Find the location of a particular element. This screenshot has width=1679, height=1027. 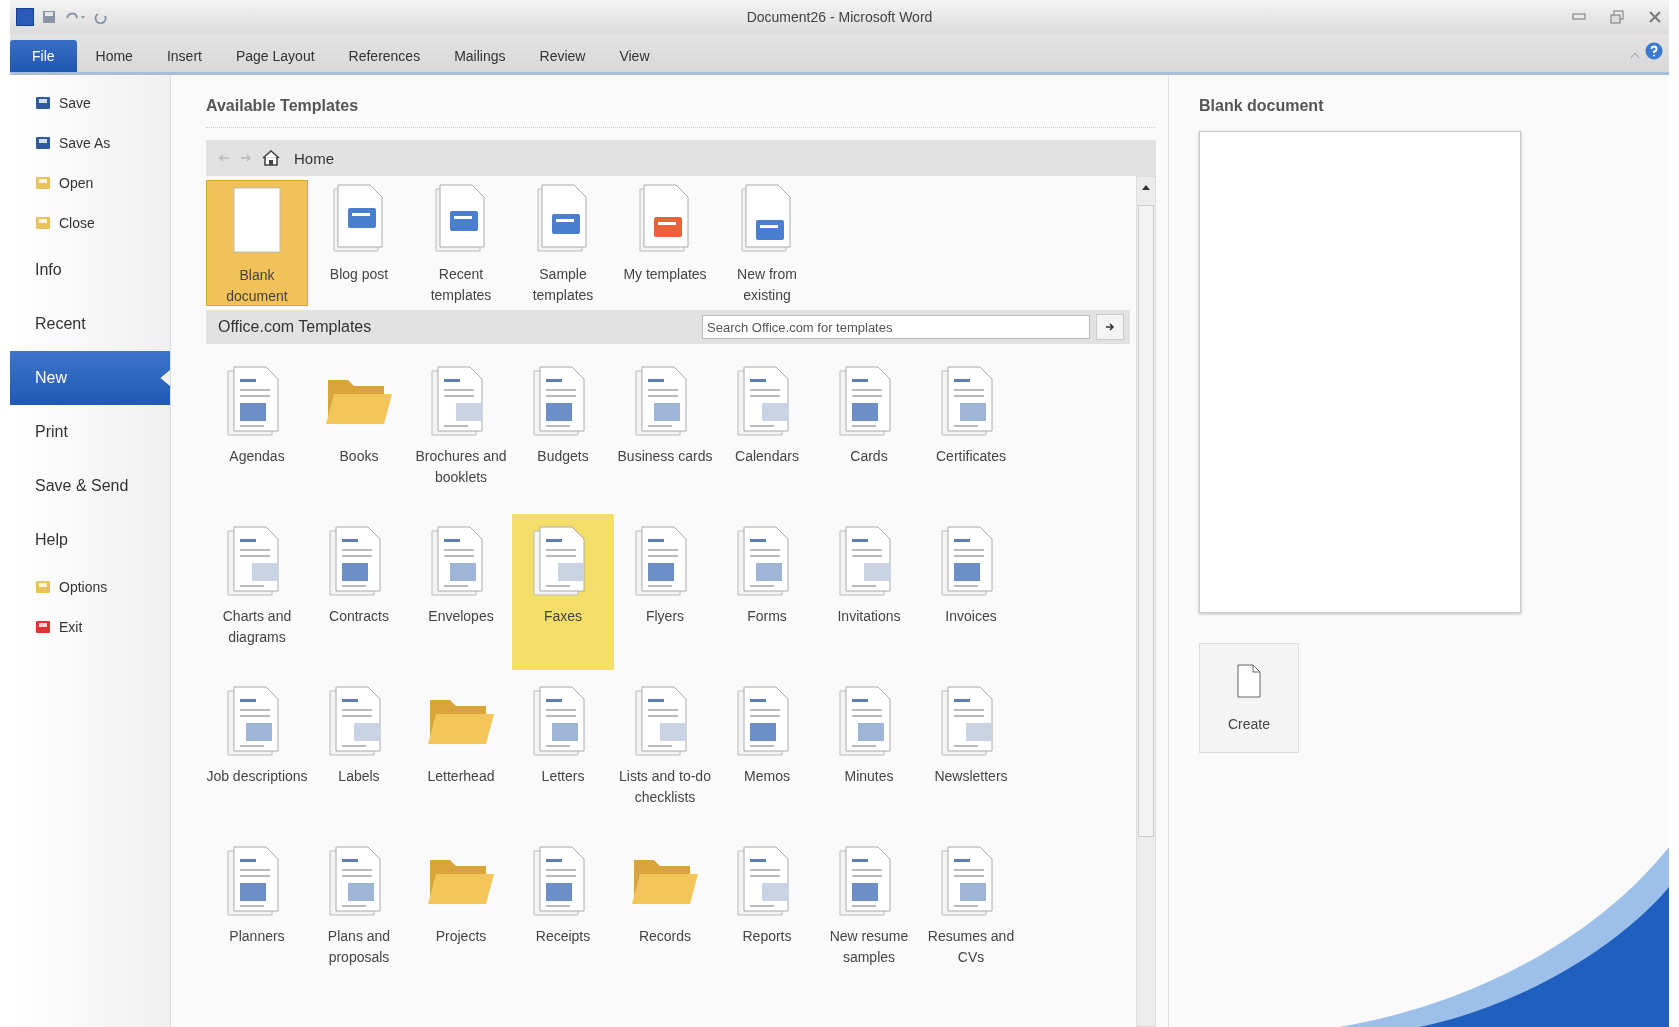

template-tile: Job descriptions is located at coordinates (257, 752).